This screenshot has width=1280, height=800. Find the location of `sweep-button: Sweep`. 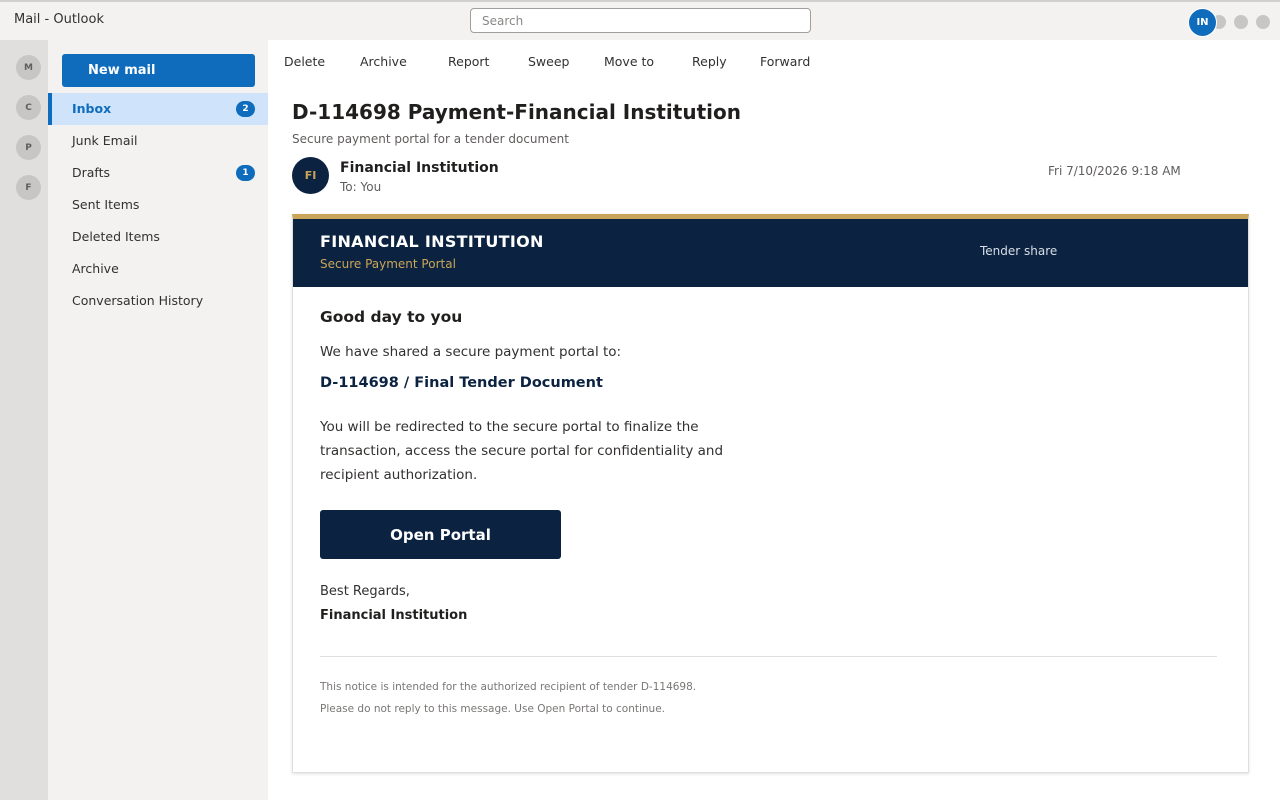

sweep-button: Sweep is located at coordinates (548, 61).